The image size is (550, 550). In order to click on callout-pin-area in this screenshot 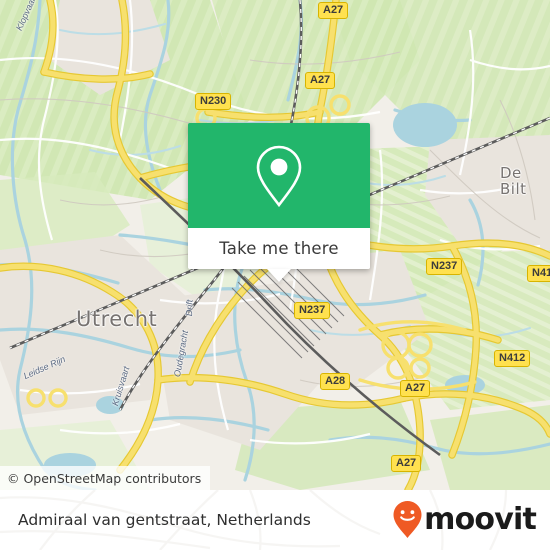, I will do `click(279, 175)`.